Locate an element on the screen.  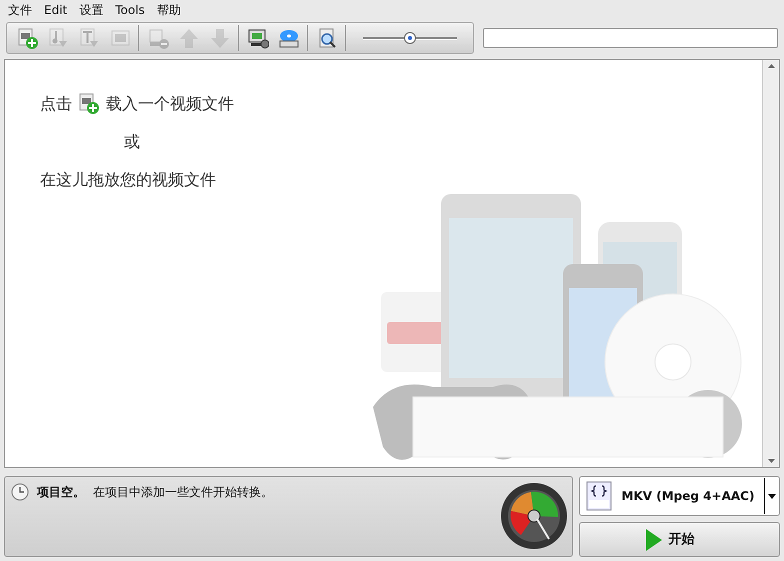
slider-thumb is located at coordinates (410, 38).